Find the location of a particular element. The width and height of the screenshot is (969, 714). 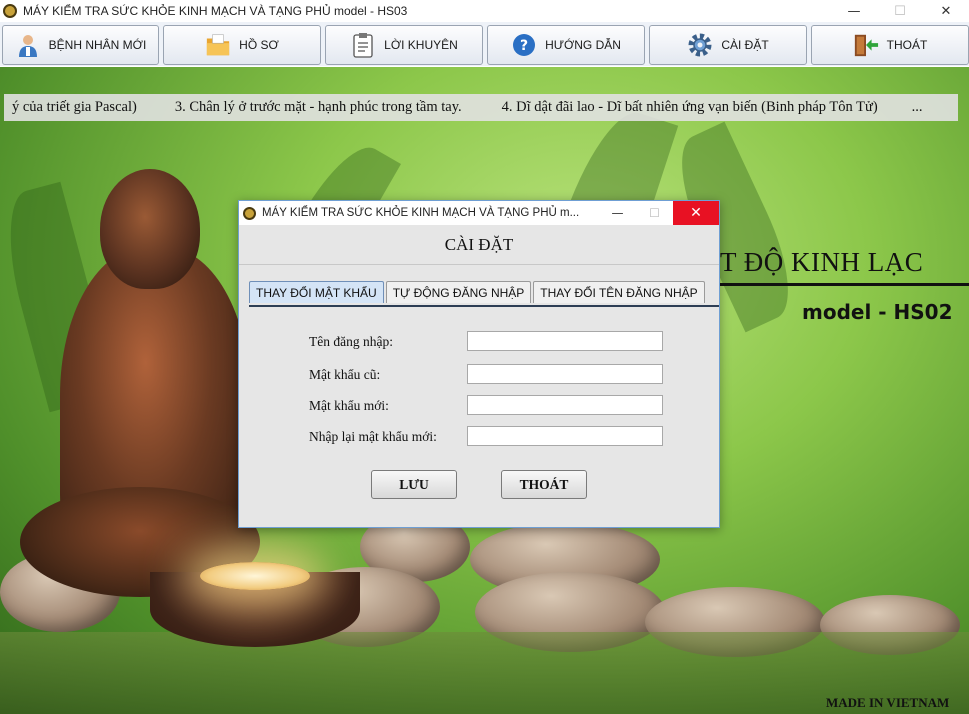

advice-label: LỜI KHUYÊN is located at coordinates (421, 45).